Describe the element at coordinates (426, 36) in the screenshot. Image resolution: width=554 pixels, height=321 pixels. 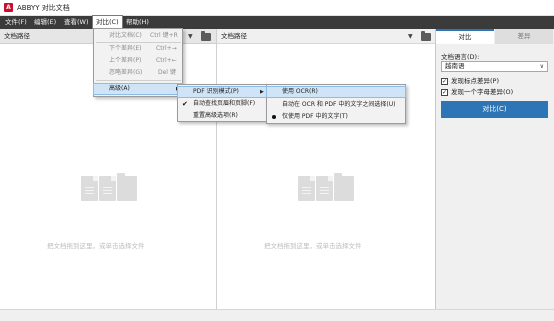
I see `right-open-folder-icon` at that location.